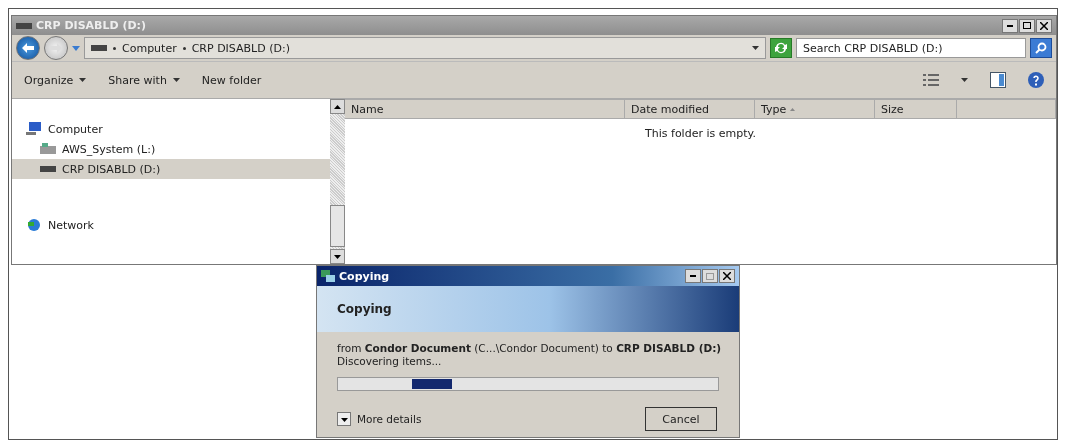 This screenshot has height=448, width=1066. What do you see at coordinates (815, 109) in the screenshot?
I see `column-header: Type` at bounding box center [815, 109].